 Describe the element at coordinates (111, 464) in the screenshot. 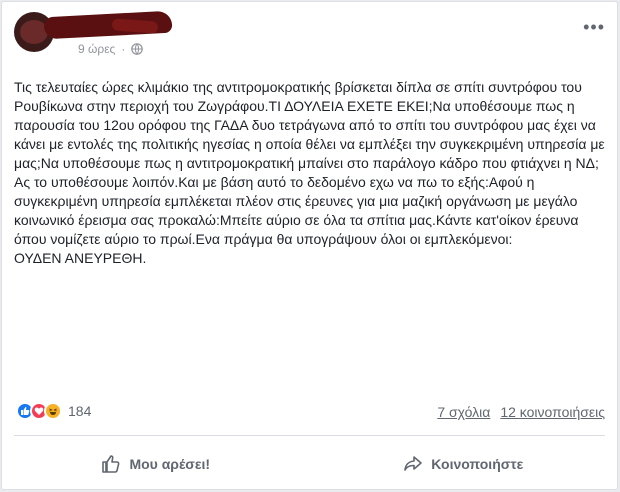

I see `thumbs-up-icon` at that location.